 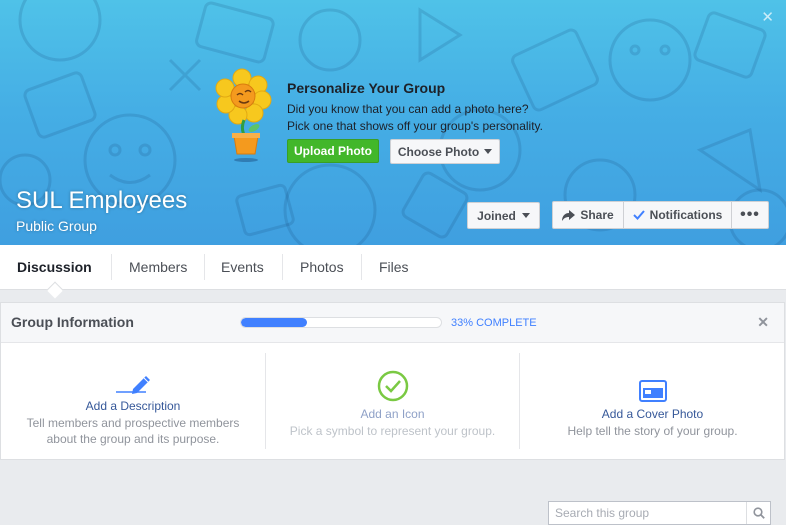 What do you see at coordinates (597, 215) in the screenshot?
I see `share-label: Share` at bounding box center [597, 215].